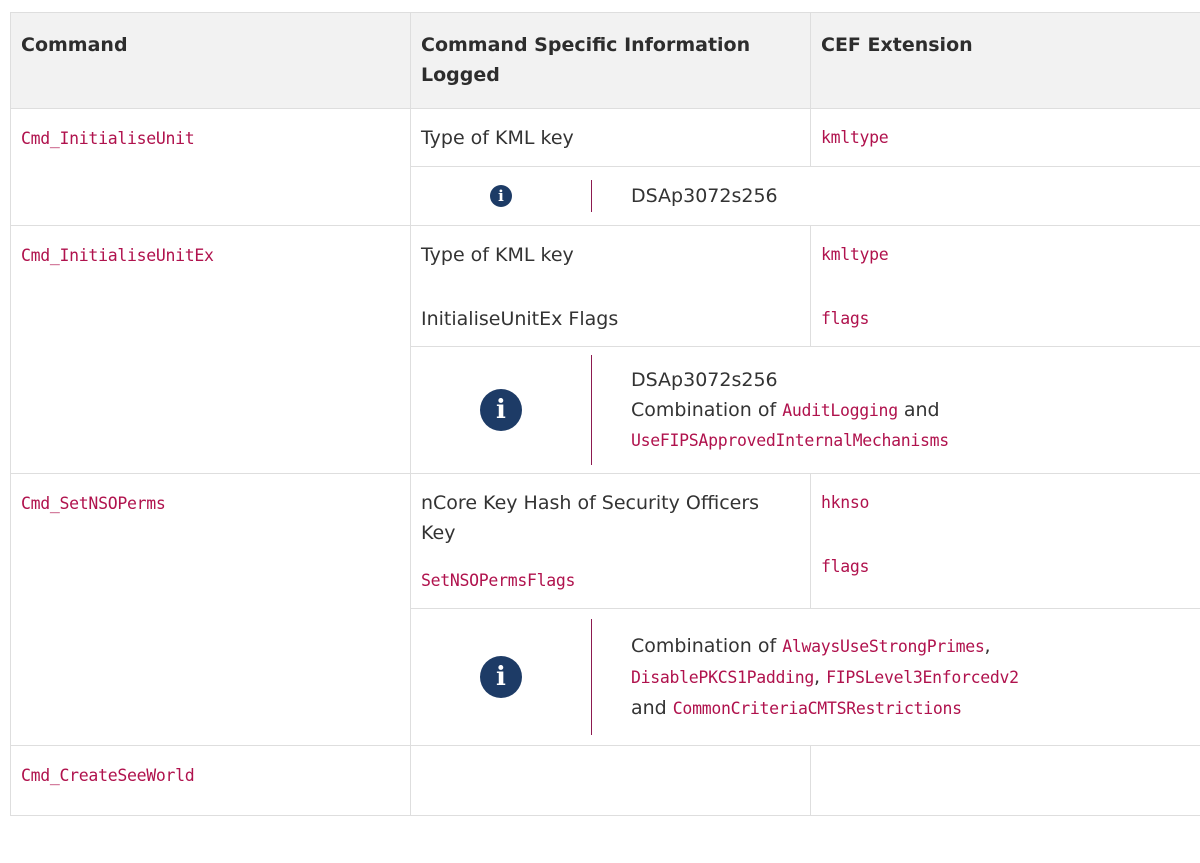 Image resolution: width=1200 pixels, height=863 pixels. What do you see at coordinates (93, 503) in the screenshot?
I see `command-name: Cmd_SetNSOPerms` at bounding box center [93, 503].